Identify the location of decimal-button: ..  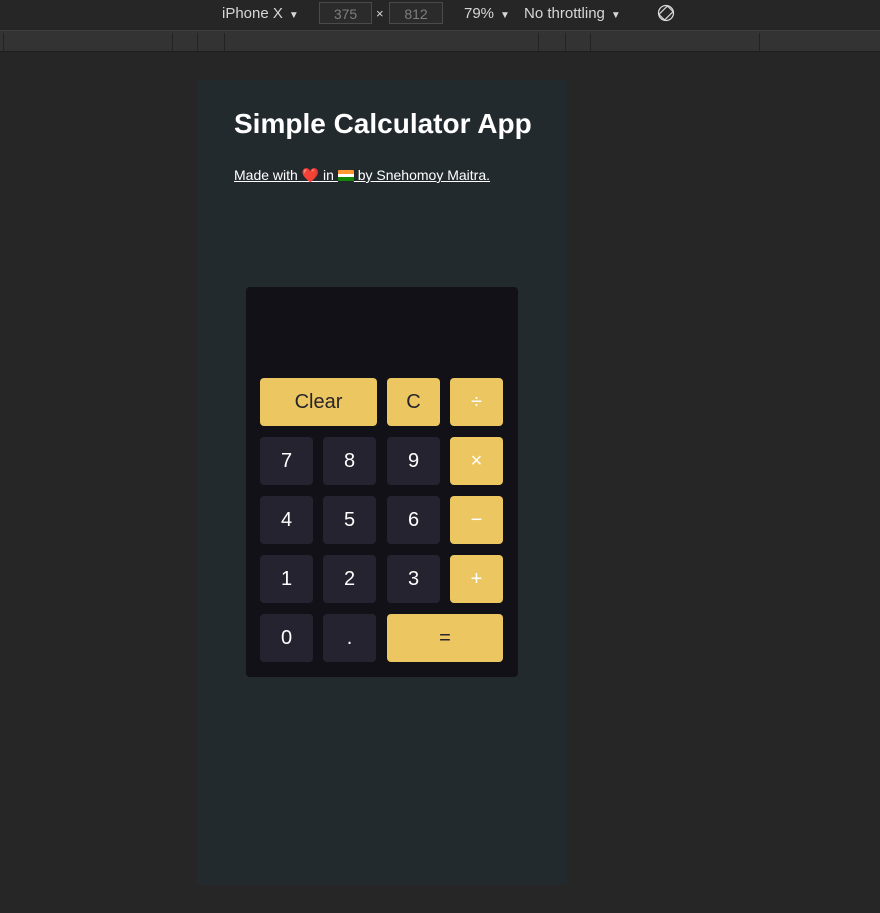
(349, 638).